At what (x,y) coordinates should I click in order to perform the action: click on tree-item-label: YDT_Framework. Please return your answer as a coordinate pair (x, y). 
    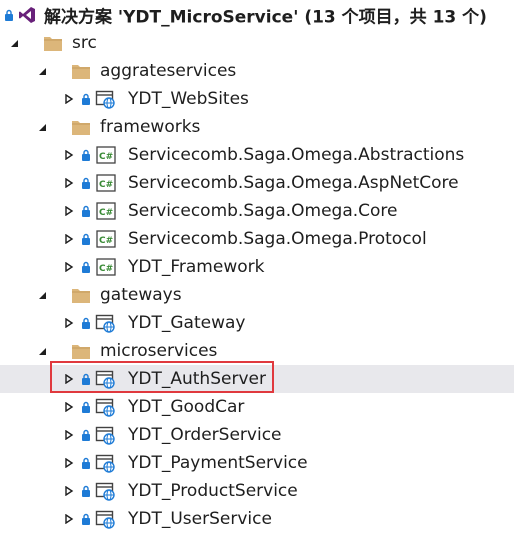
    Looking at the image, I should click on (196, 267).